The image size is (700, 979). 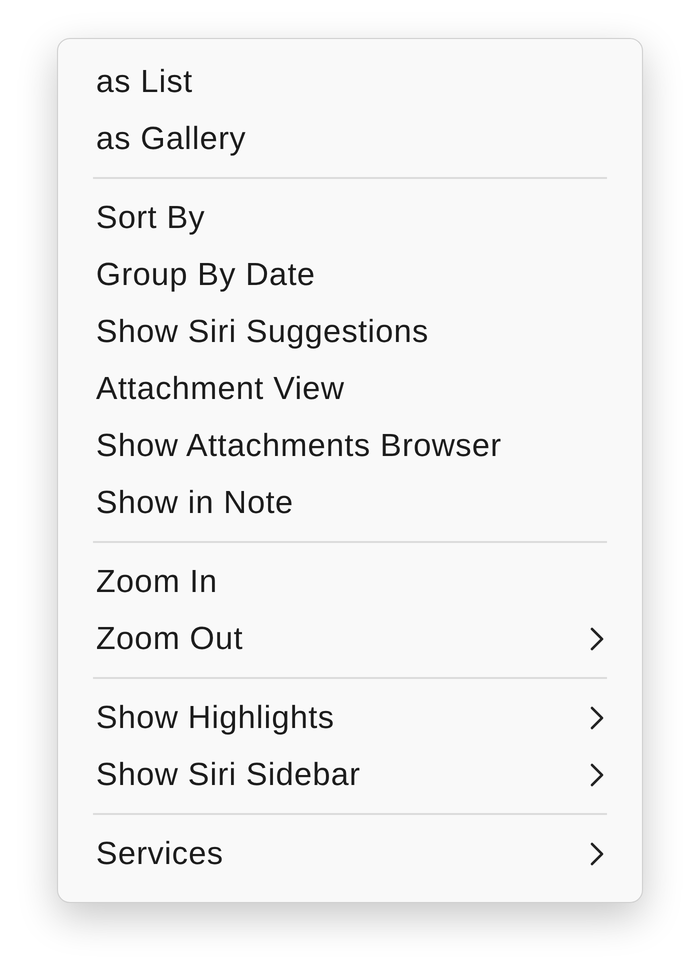 I want to click on menu-item: Show Siri Suggestions, so click(x=351, y=331).